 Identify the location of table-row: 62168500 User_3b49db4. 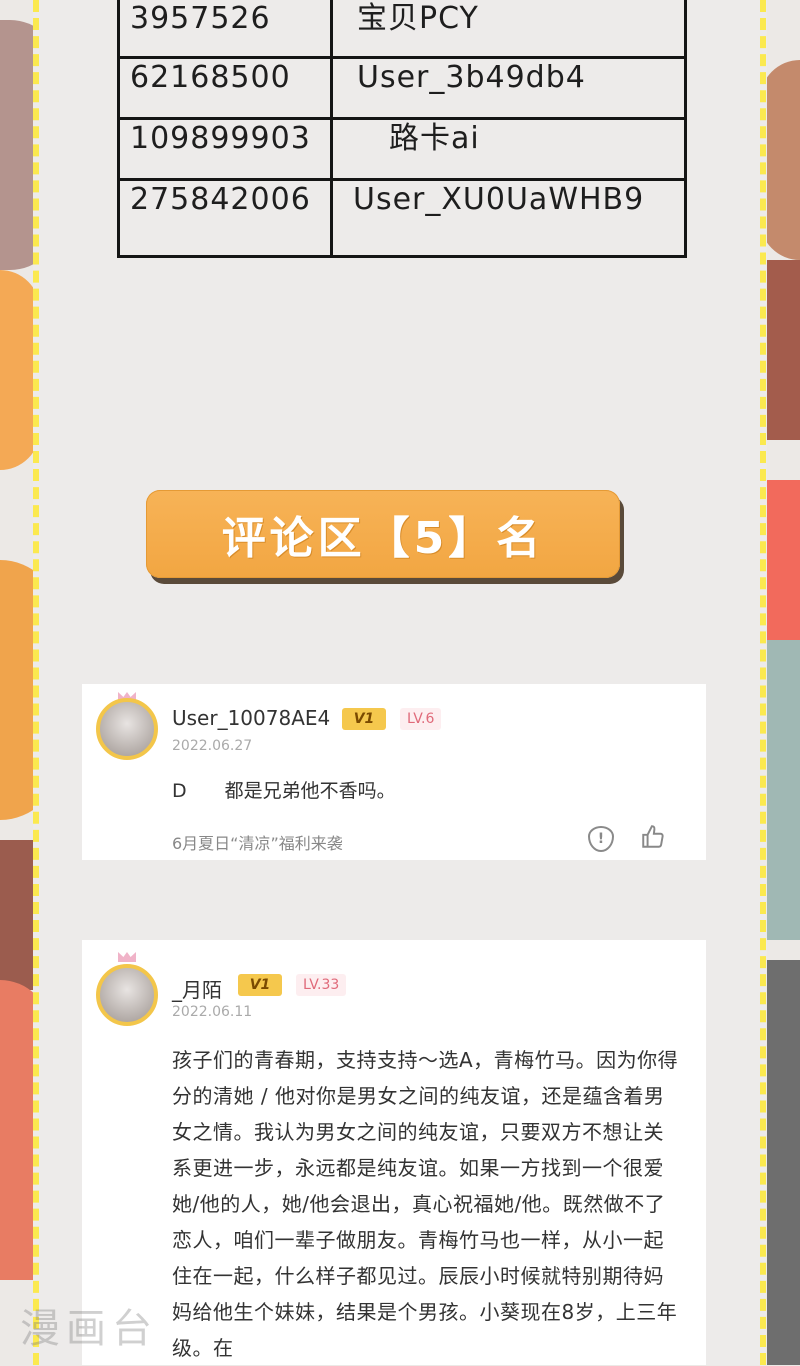
(402, 88).